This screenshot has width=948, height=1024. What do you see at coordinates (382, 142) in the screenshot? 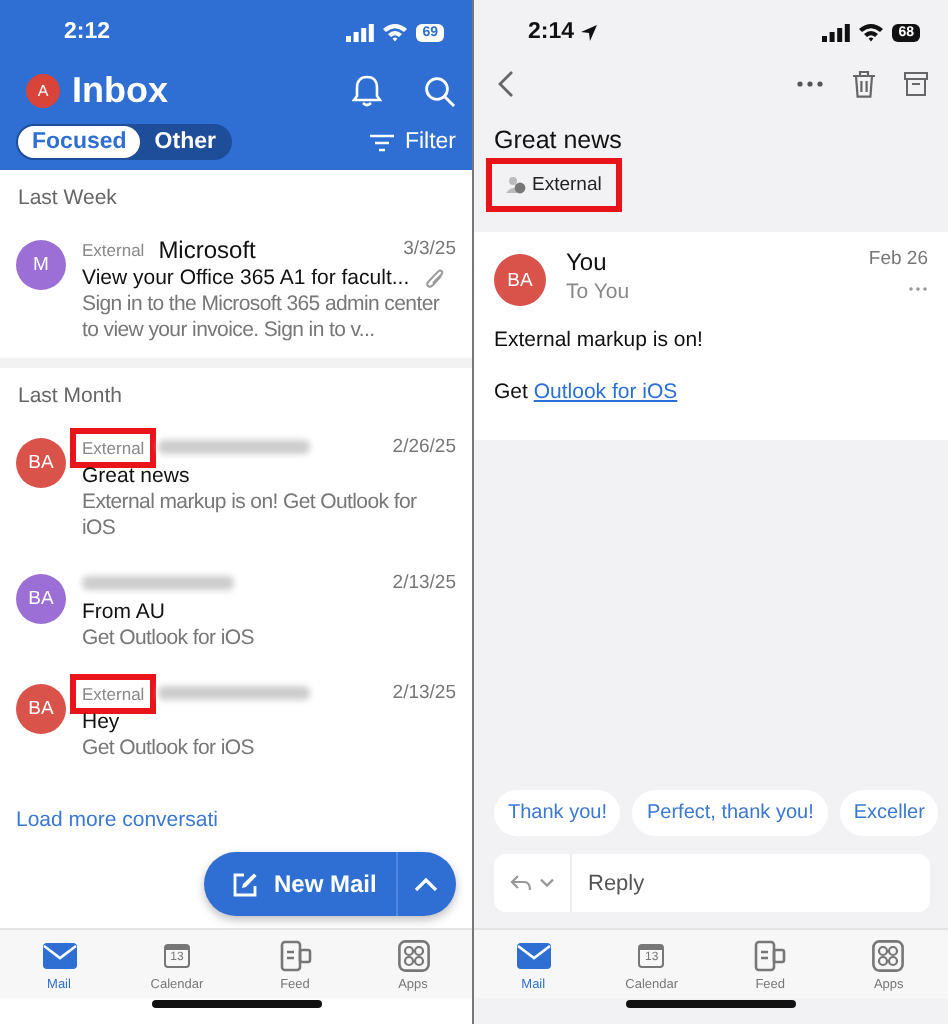
I see `filter-icon` at bounding box center [382, 142].